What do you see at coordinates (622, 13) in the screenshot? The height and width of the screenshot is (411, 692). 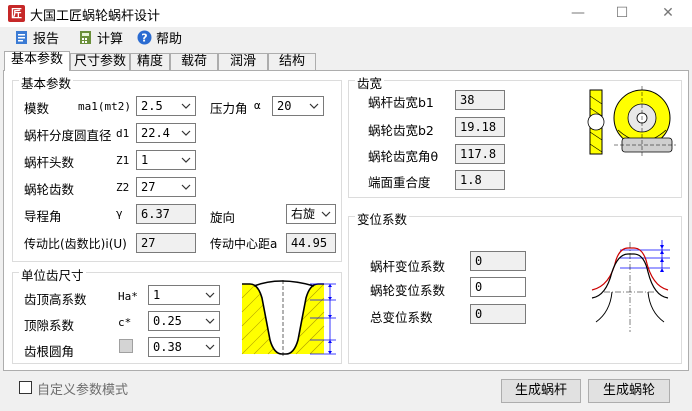 I see `maximize-icon: ☐` at bounding box center [622, 13].